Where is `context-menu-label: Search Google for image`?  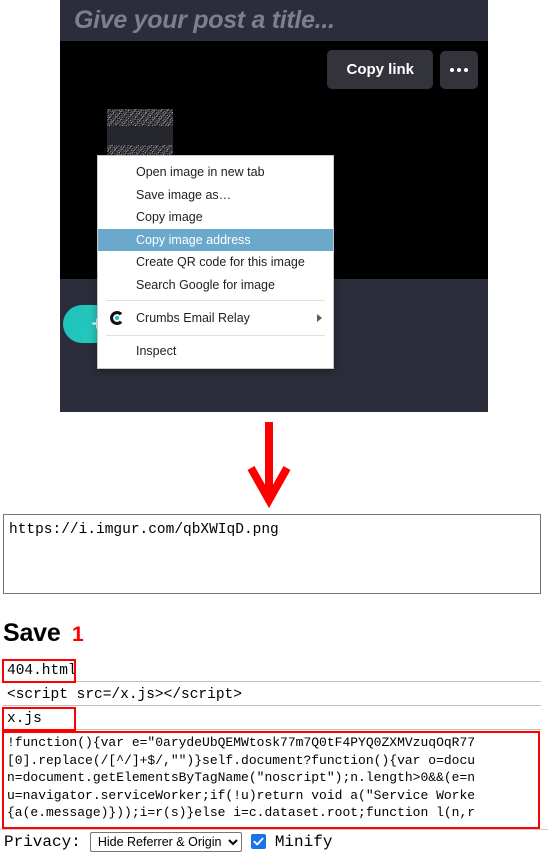
context-menu-label: Search Google for image is located at coordinates (205, 284).